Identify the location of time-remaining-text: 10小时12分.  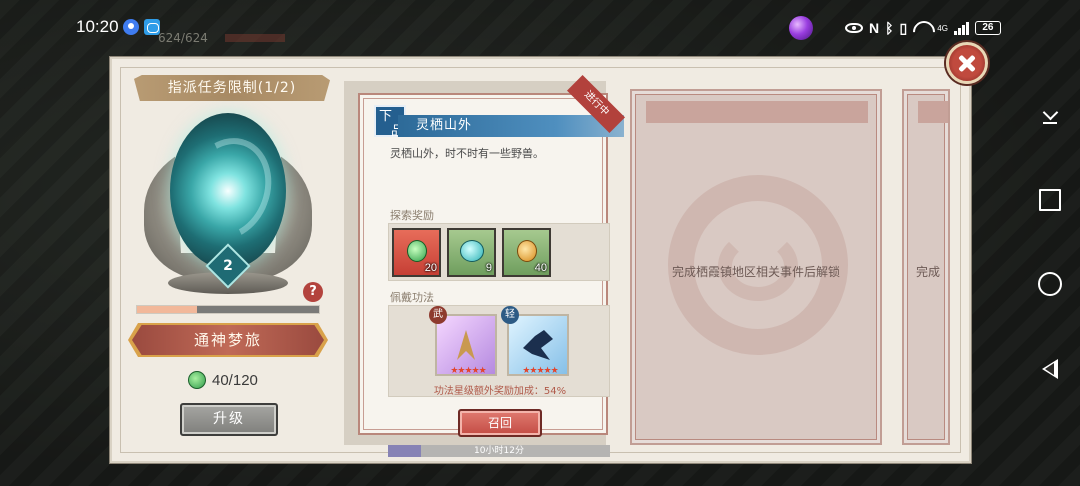
(499, 451).